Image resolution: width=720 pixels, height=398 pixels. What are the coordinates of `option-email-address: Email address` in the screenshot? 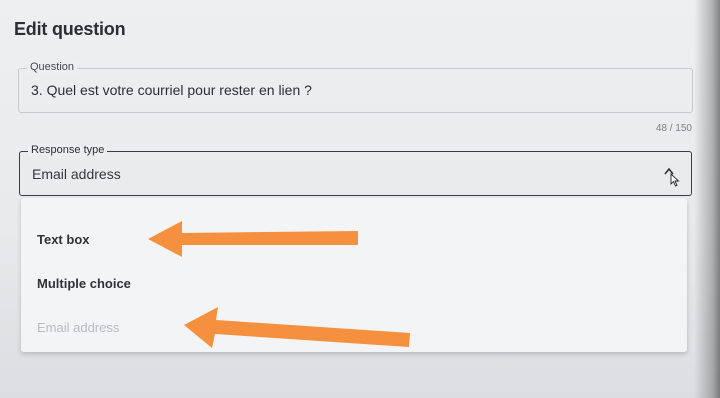 It's located at (78, 327).